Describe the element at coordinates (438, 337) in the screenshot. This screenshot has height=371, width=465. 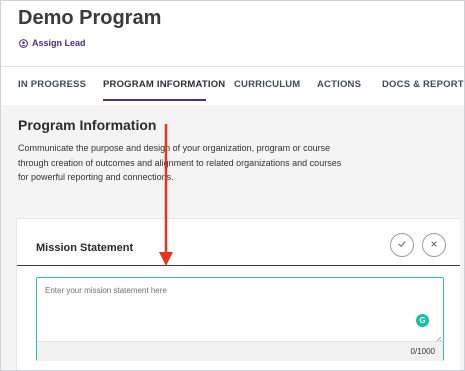
I see `resize-handle-icon` at that location.